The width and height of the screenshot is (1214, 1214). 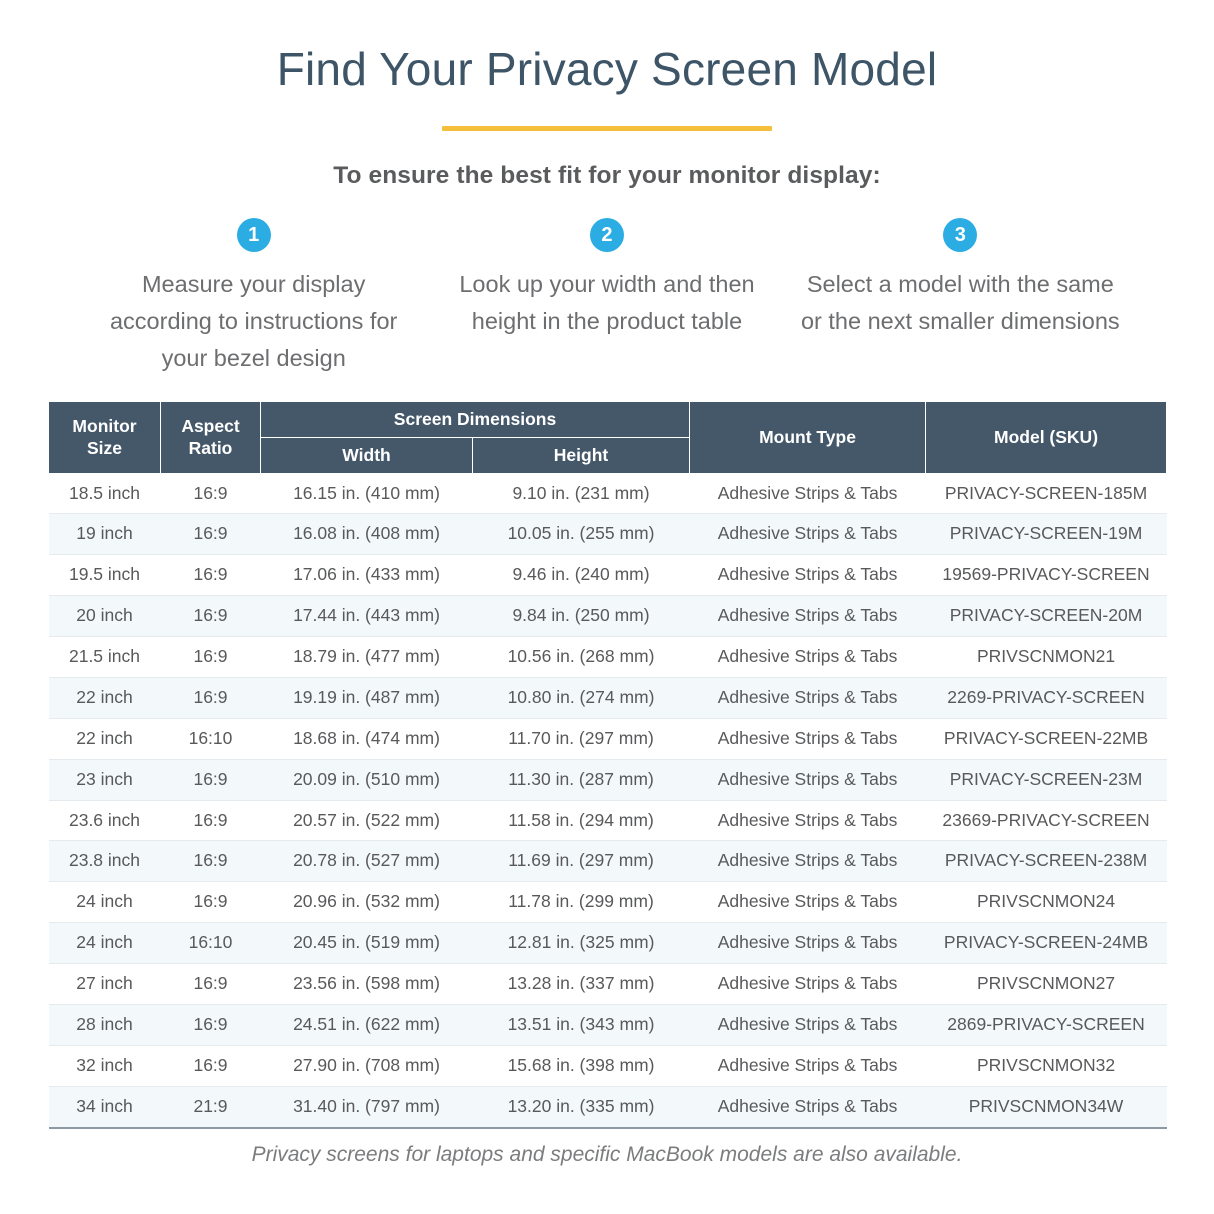 What do you see at coordinates (104, 820) in the screenshot?
I see `cell-monitor-size: 23.6 inch` at bounding box center [104, 820].